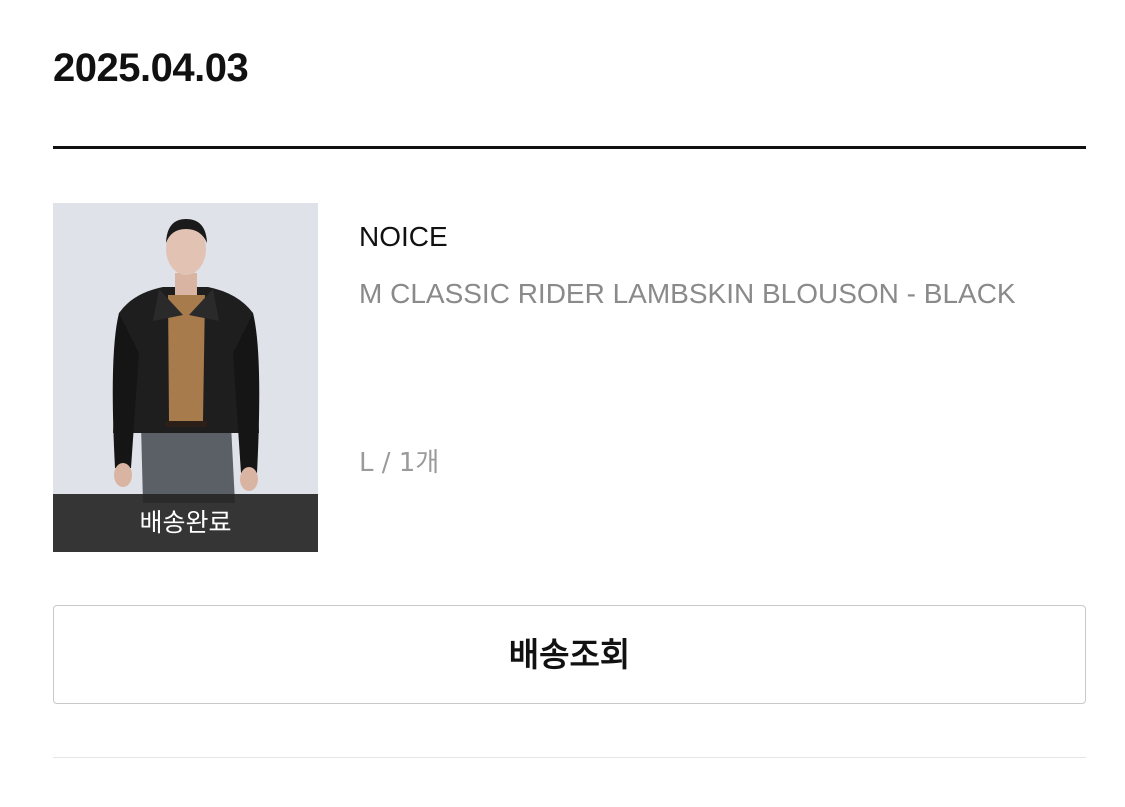  I want to click on track-delivery-button: 배송조회, so click(569, 654).